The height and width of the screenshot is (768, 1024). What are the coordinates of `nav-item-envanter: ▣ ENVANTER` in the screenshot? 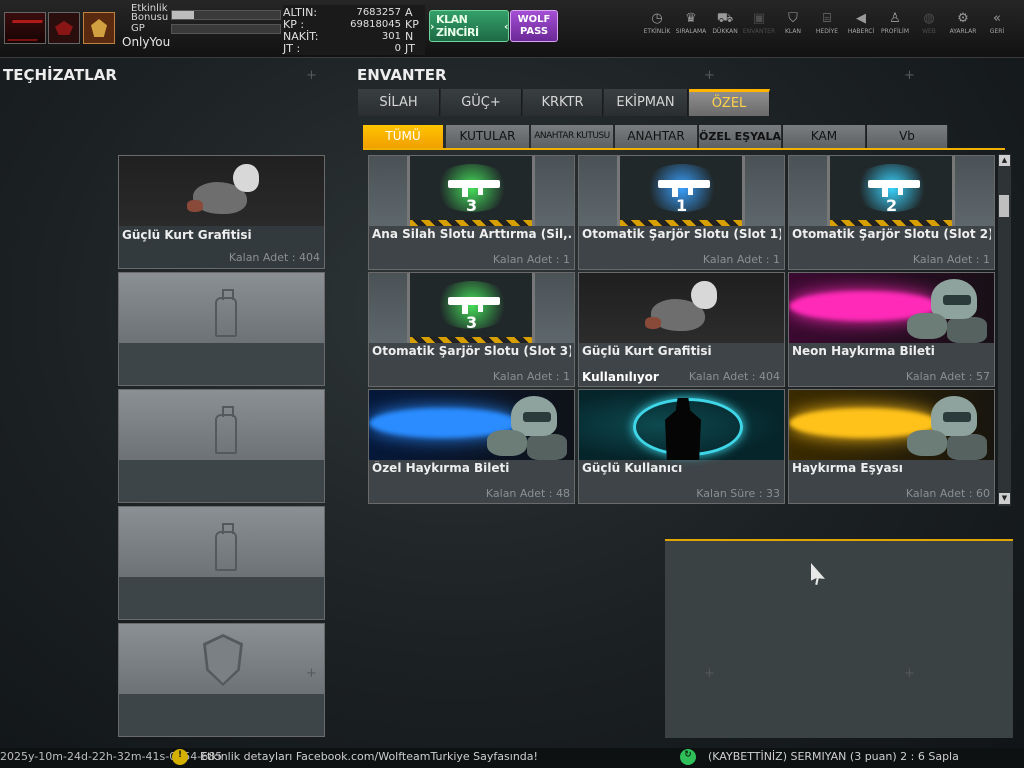 It's located at (759, 25).